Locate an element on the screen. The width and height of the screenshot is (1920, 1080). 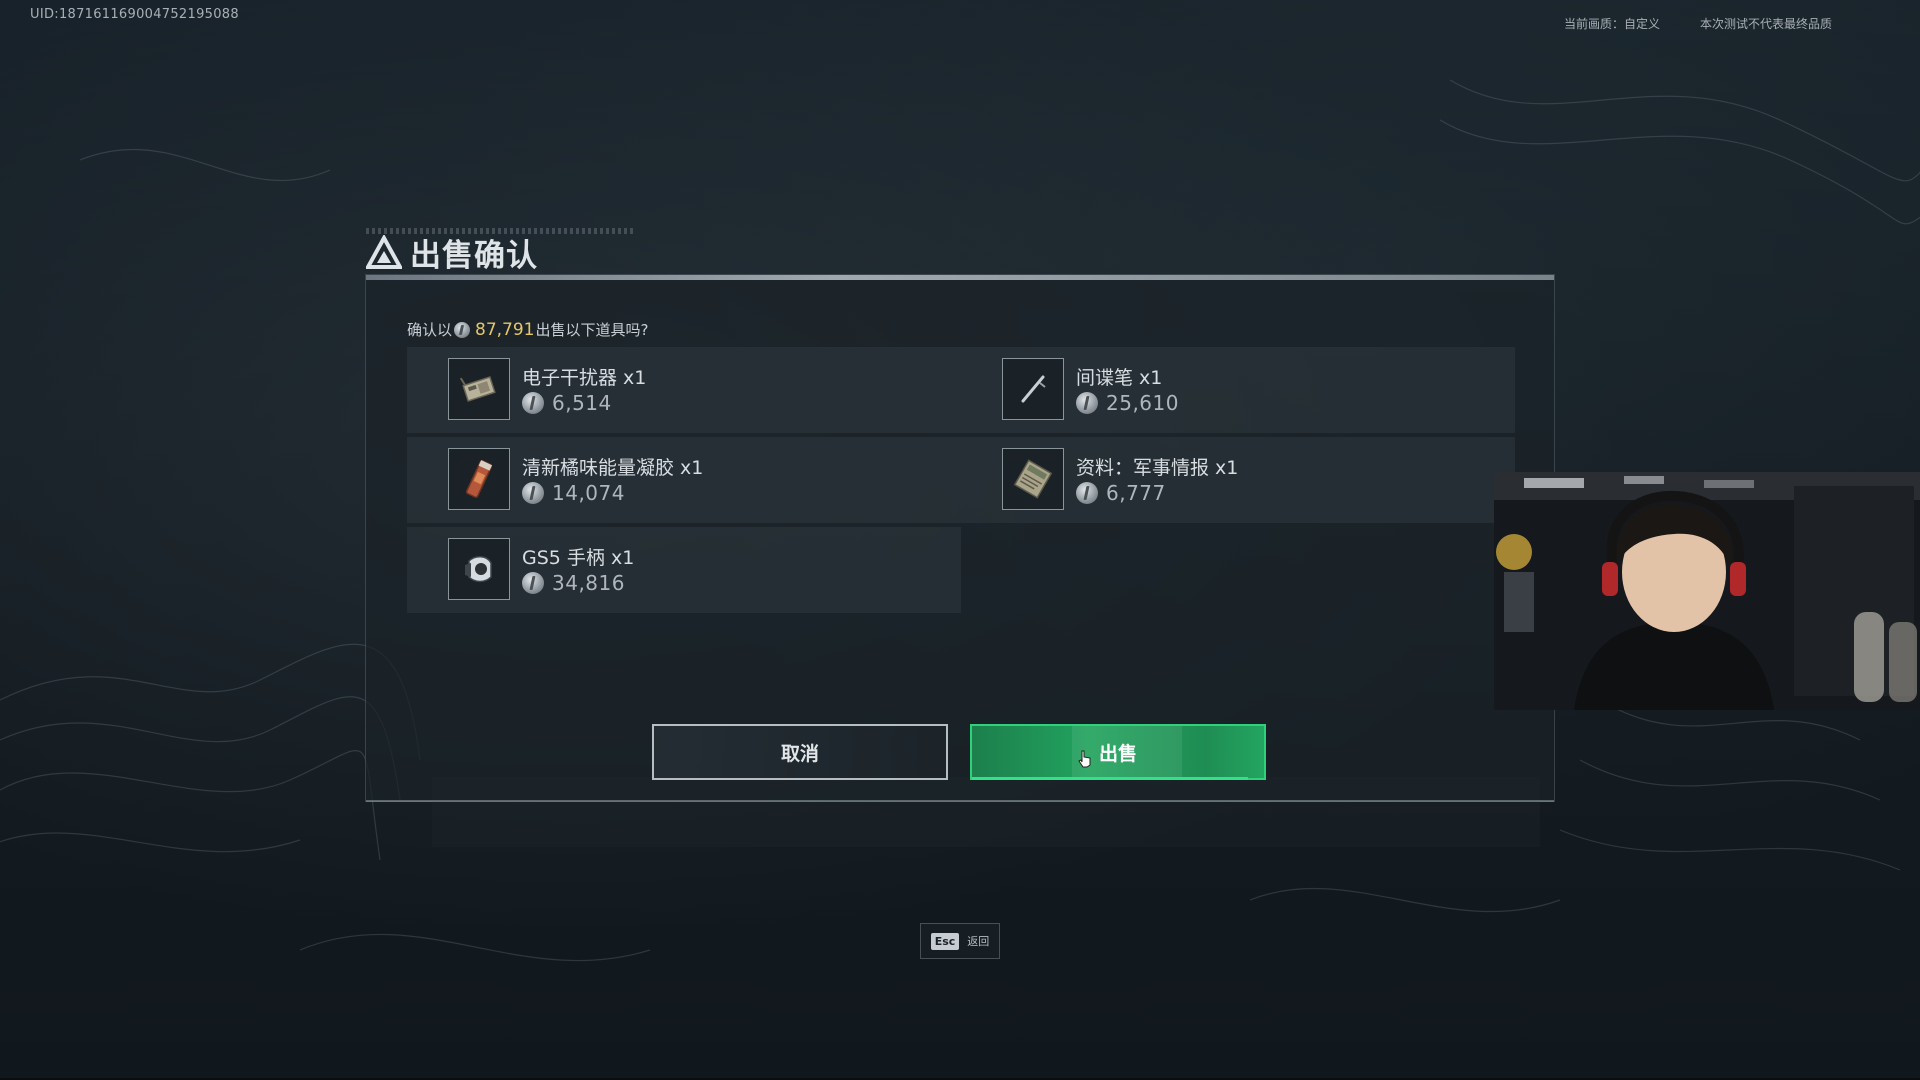
list-item: 清新橘味能量凝胶 x1 14,074 is located at coordinates (684, 480).